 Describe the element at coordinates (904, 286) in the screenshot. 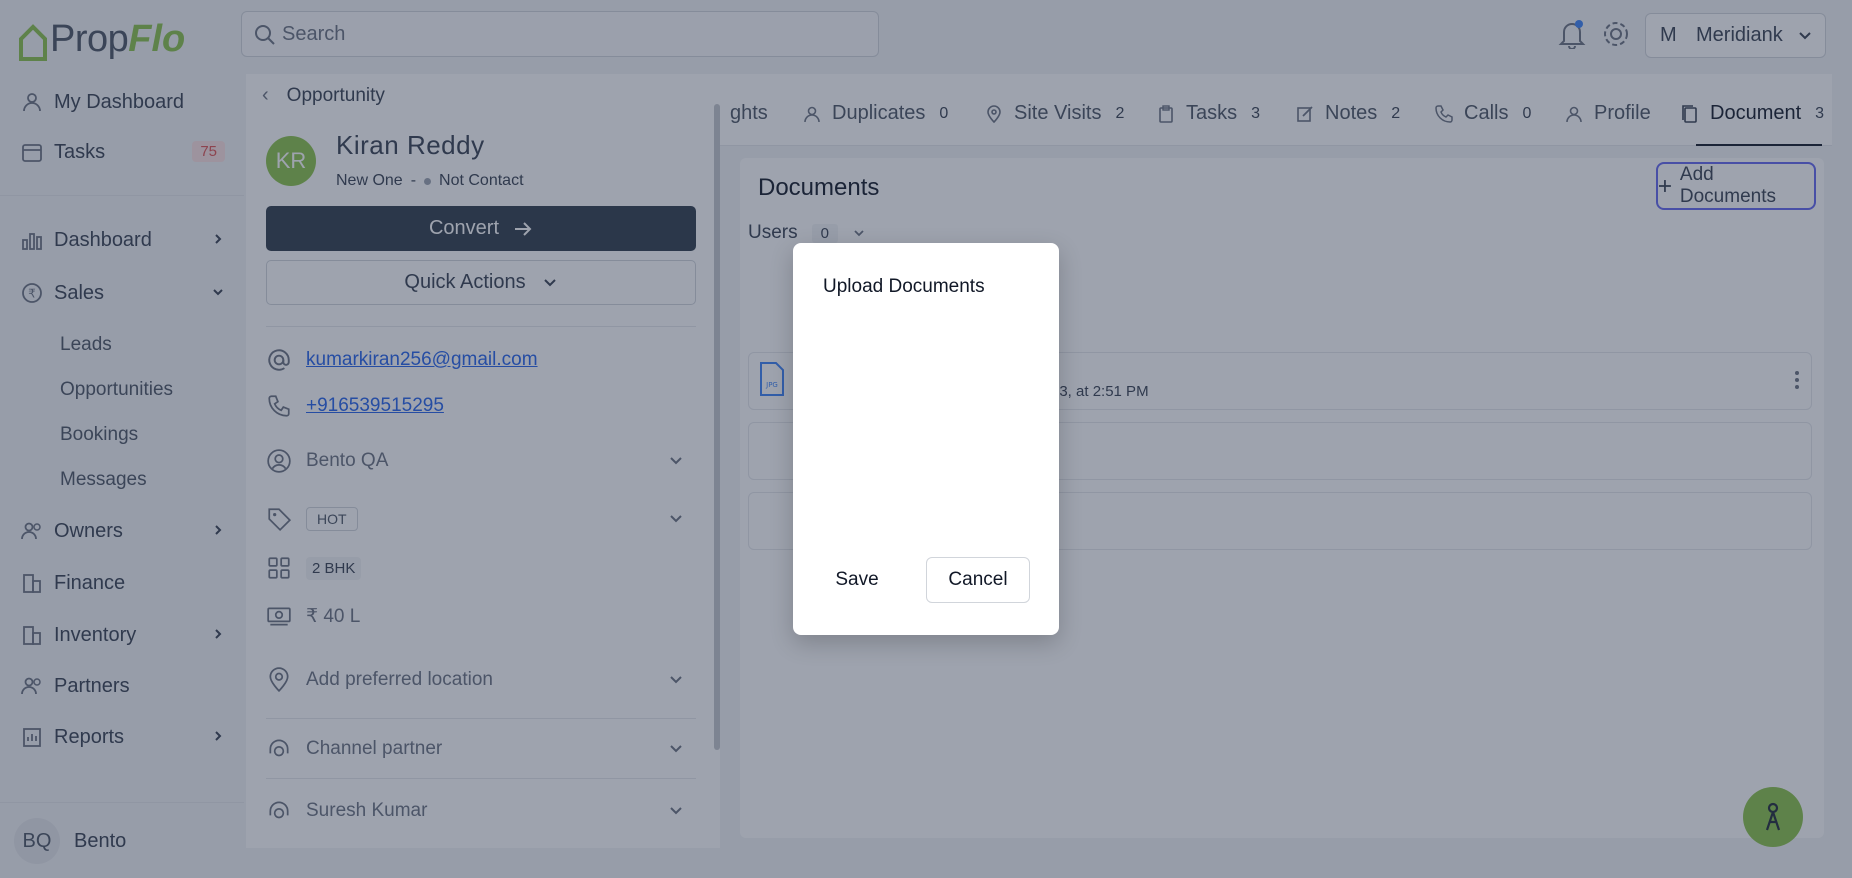

I see `dialog-title: Upload Documents` at that location.